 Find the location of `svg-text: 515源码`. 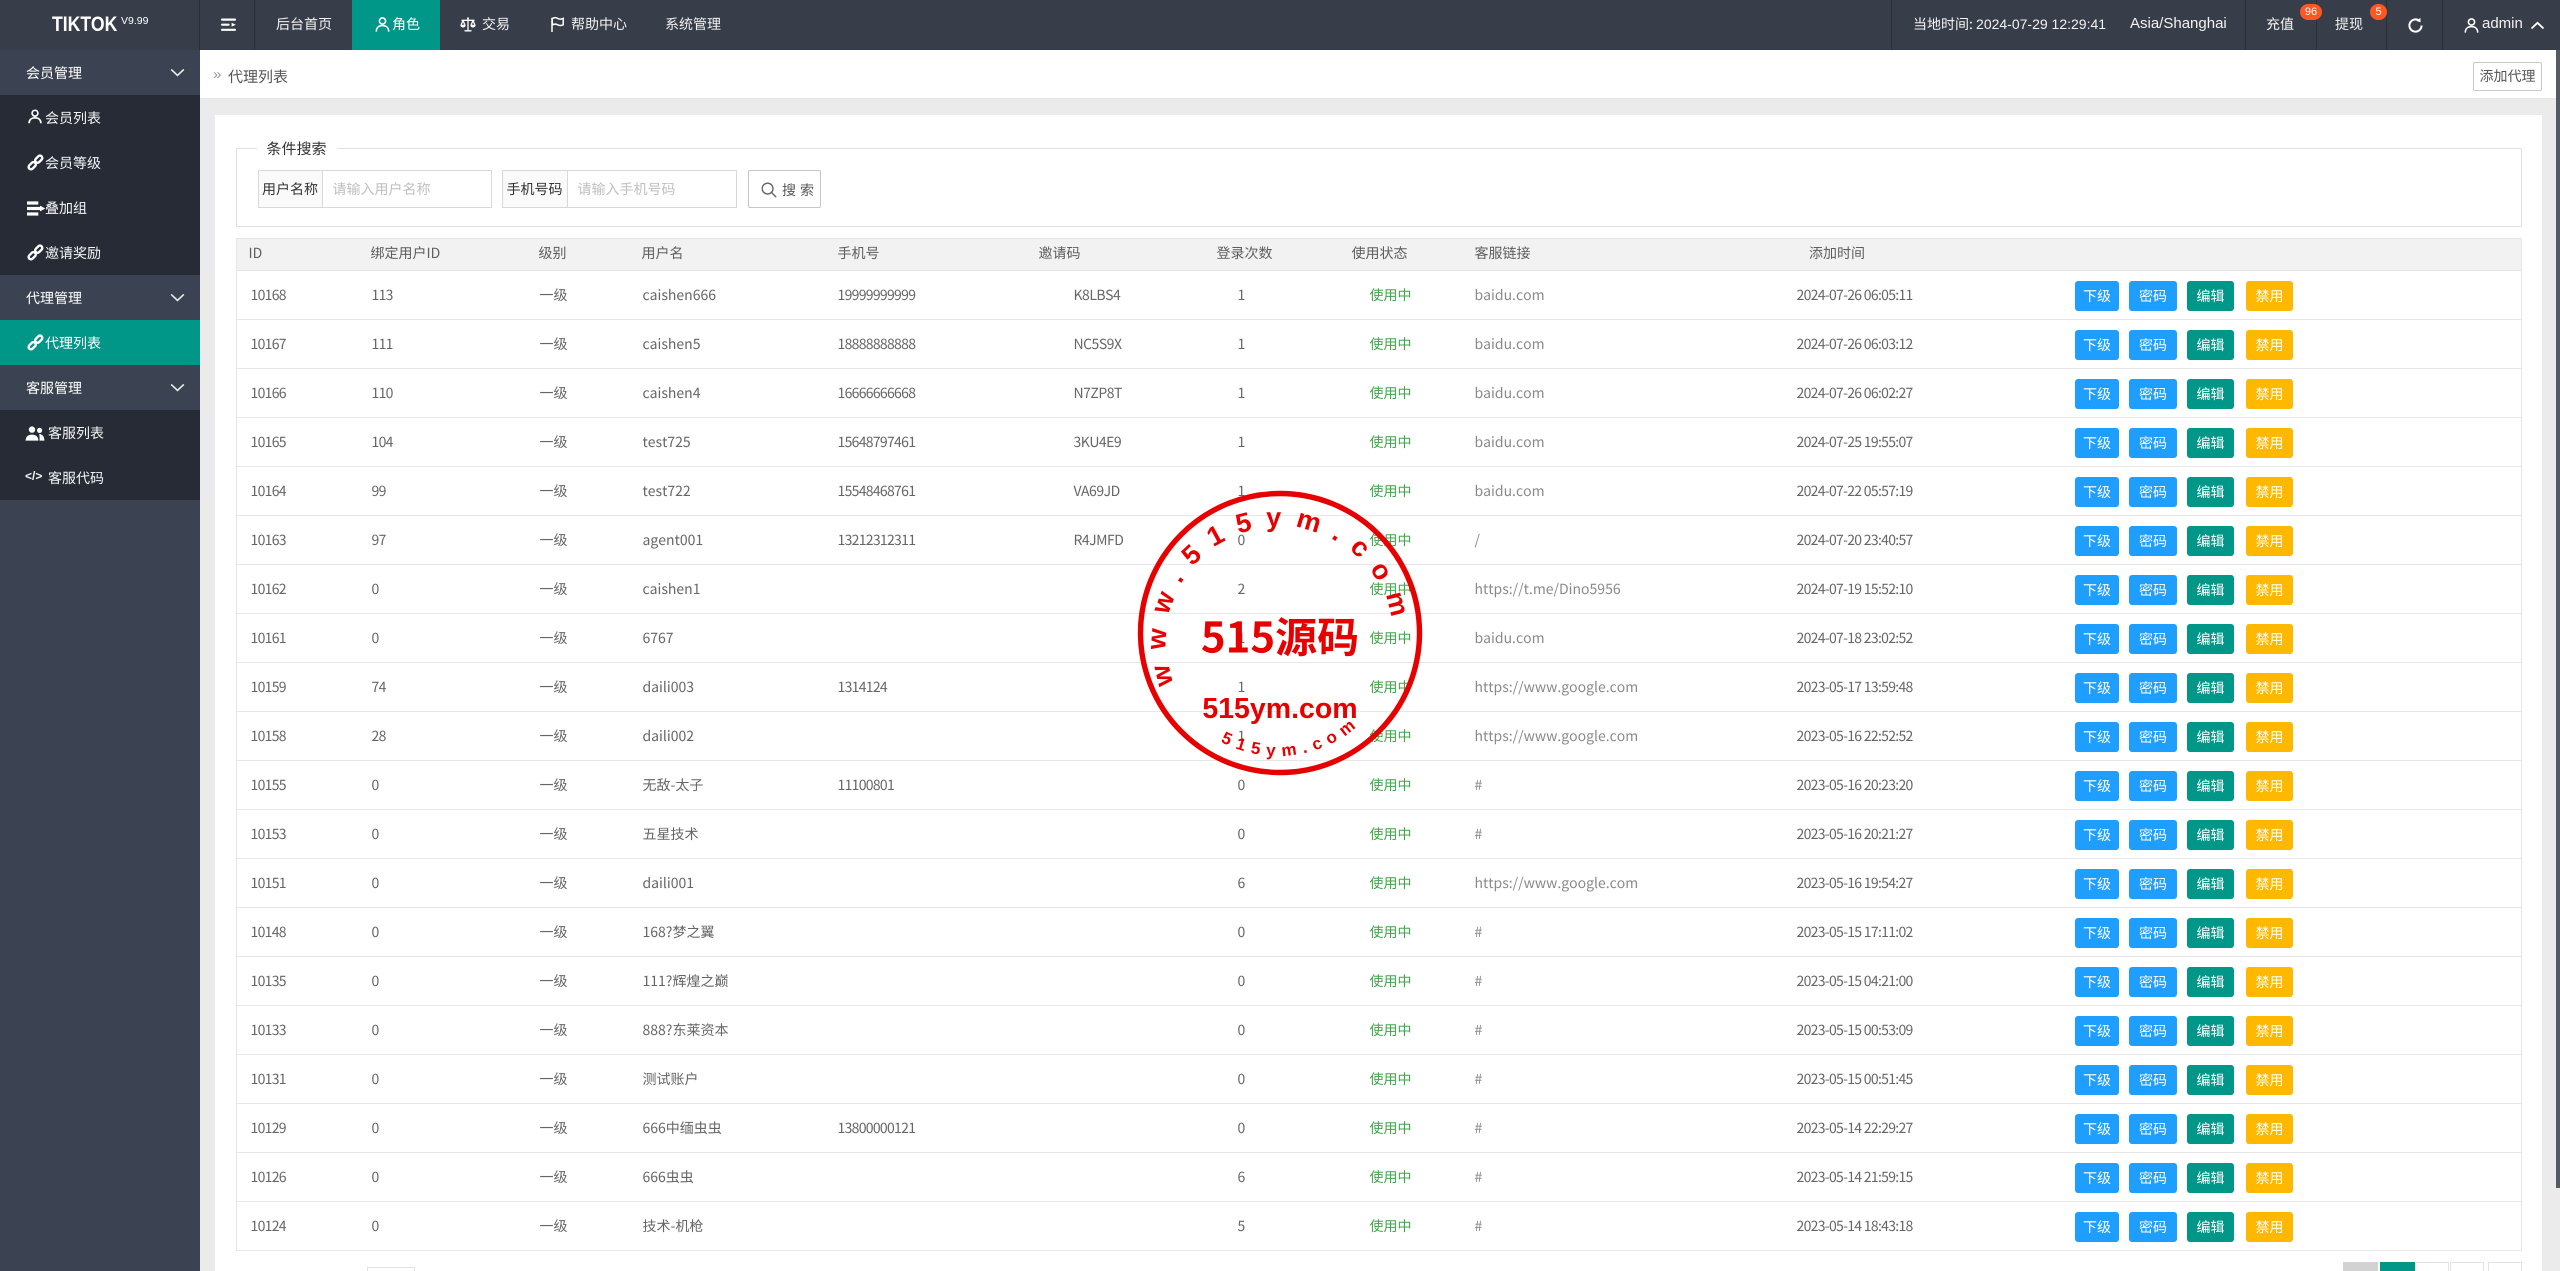

svg-text: 515源码 is located at coordinates (1280, 635).